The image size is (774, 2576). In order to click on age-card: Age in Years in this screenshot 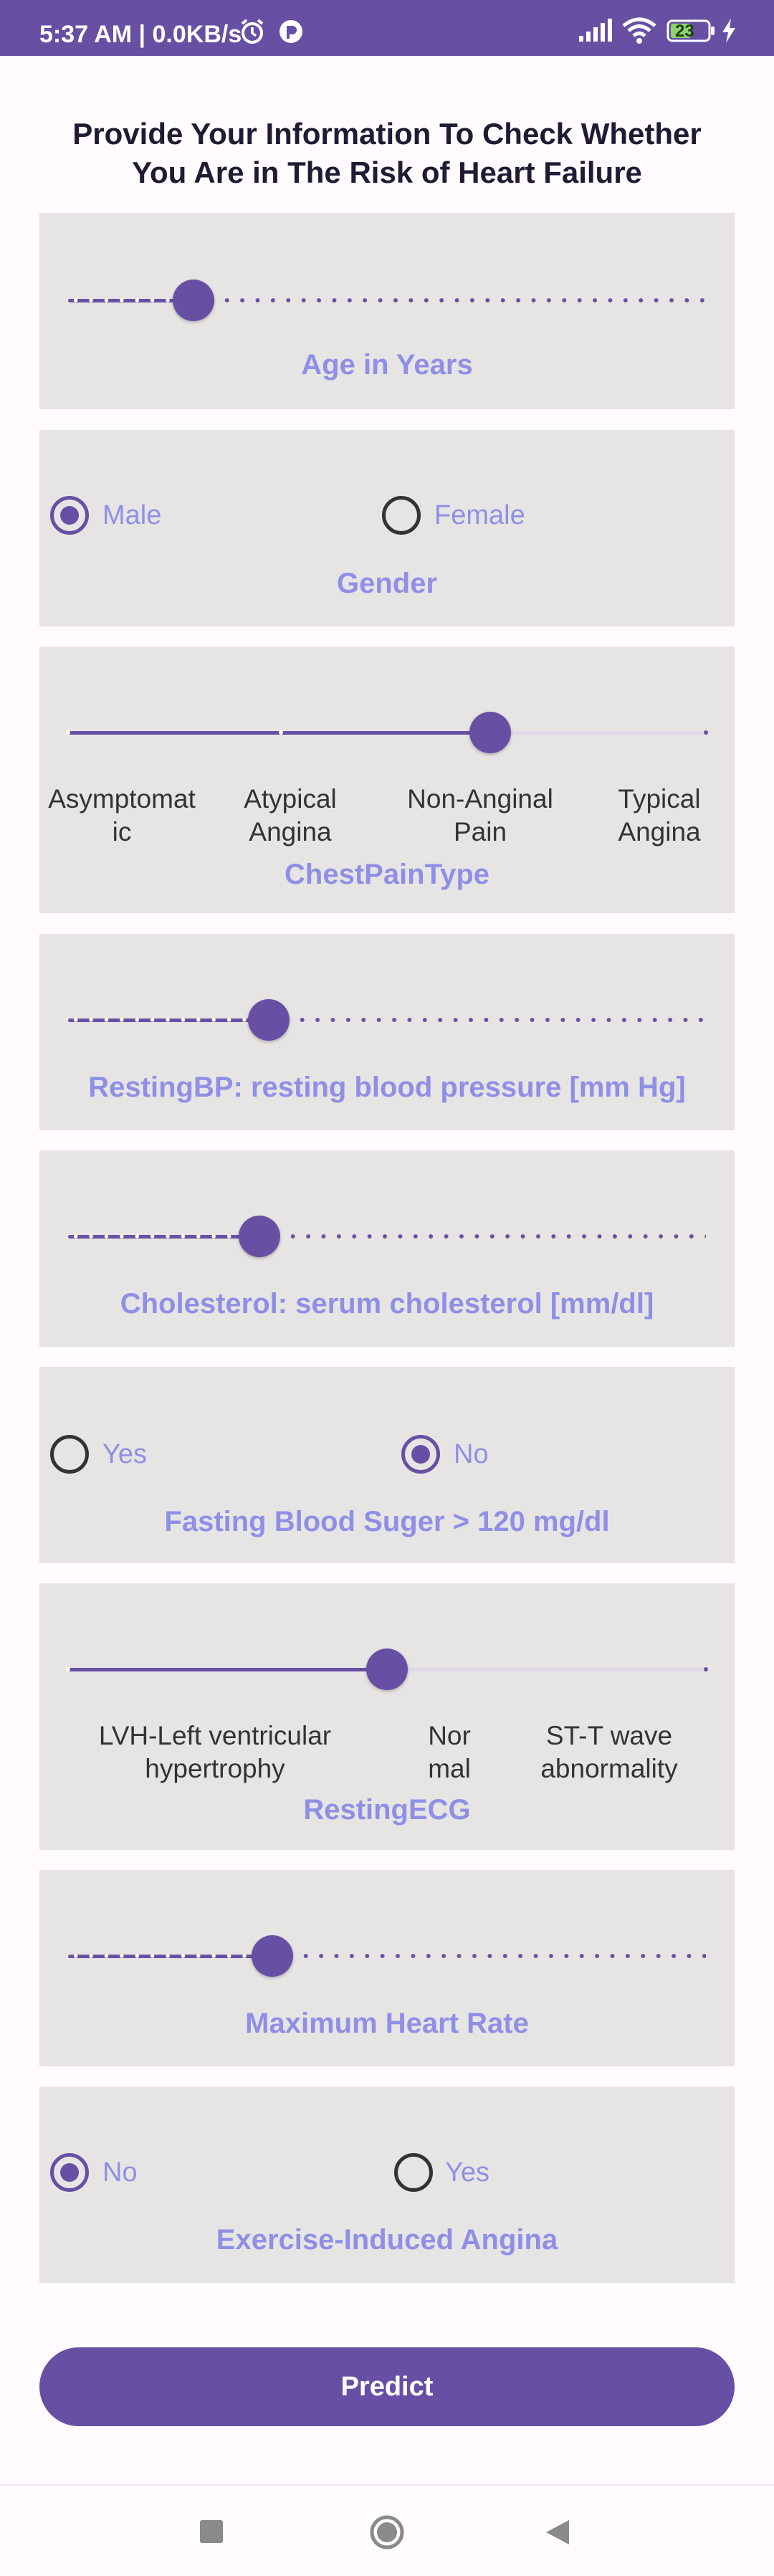, I will do `click(387, 311)`.